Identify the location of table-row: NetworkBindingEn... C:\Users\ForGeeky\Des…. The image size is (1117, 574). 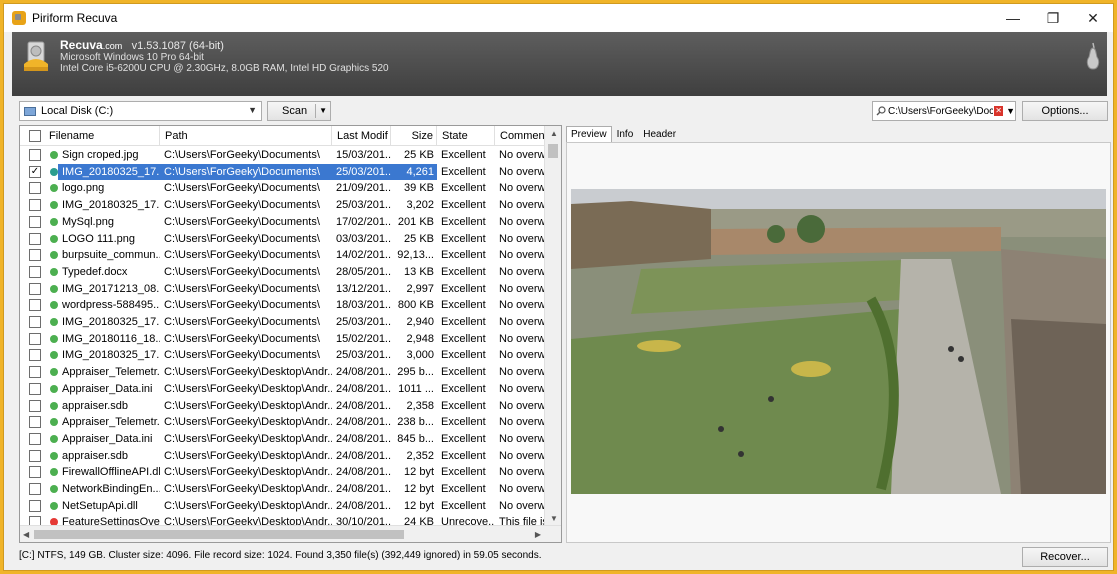
(282, 489).